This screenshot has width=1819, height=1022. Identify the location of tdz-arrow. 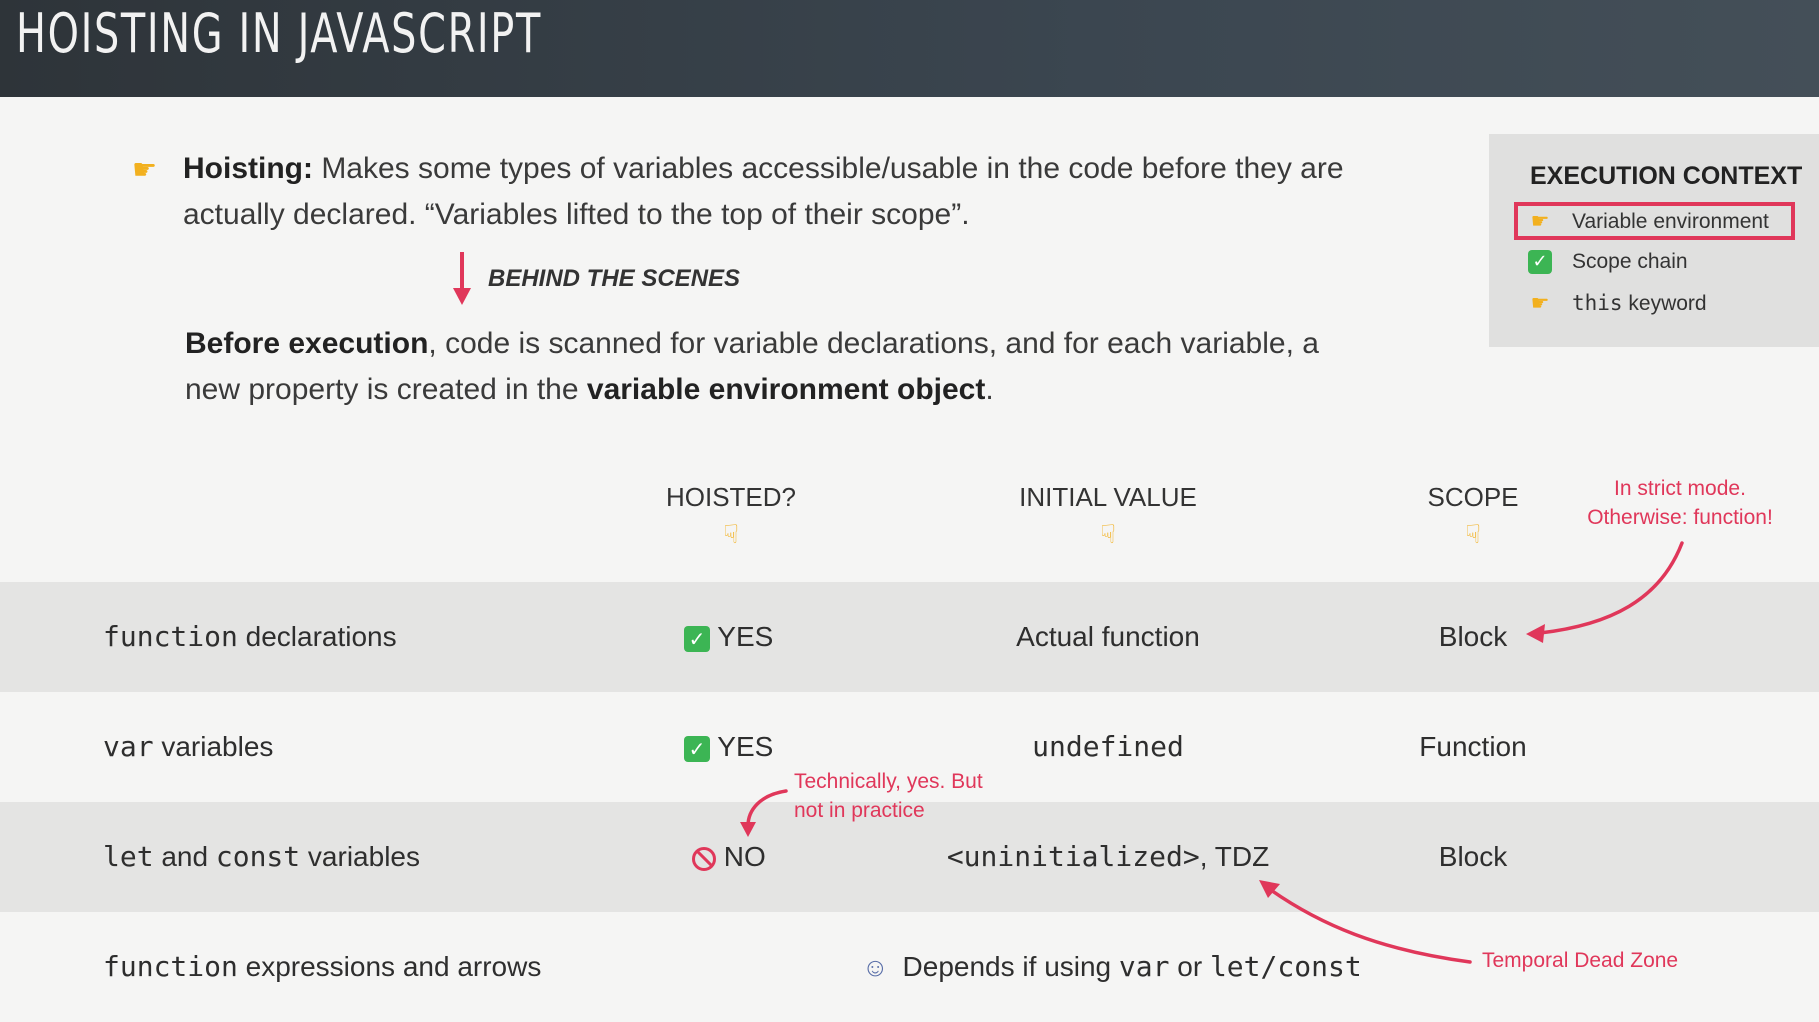
(1369, 925).